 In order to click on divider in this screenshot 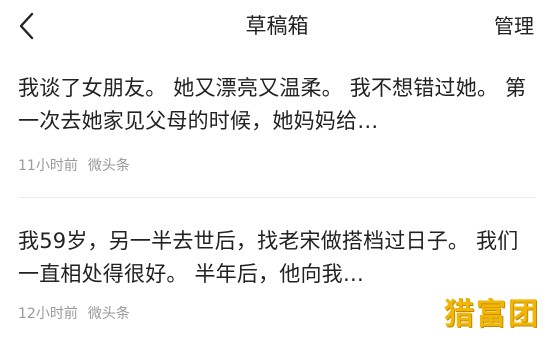, I will do `click(277, 197)`.